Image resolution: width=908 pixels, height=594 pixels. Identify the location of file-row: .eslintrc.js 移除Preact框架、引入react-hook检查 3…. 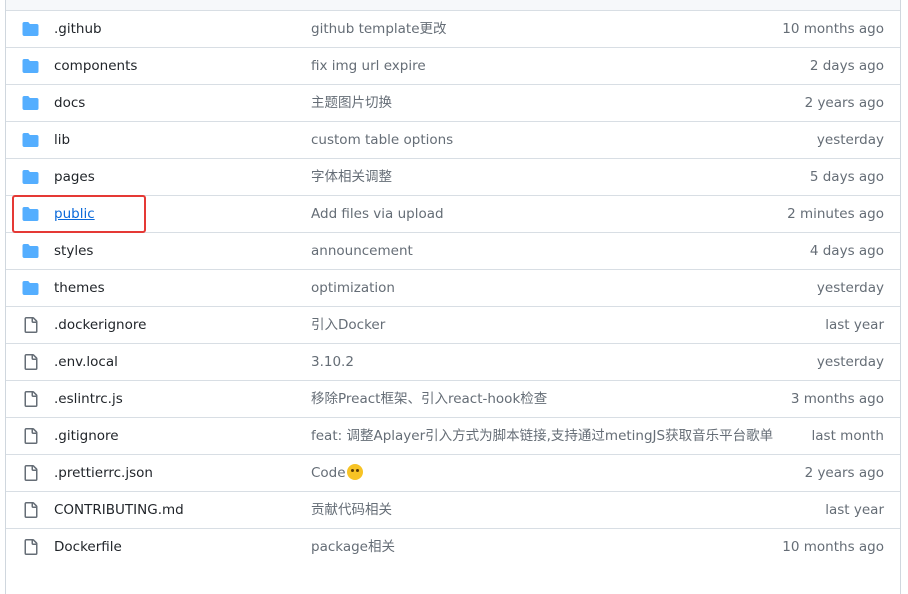
(453, 399).